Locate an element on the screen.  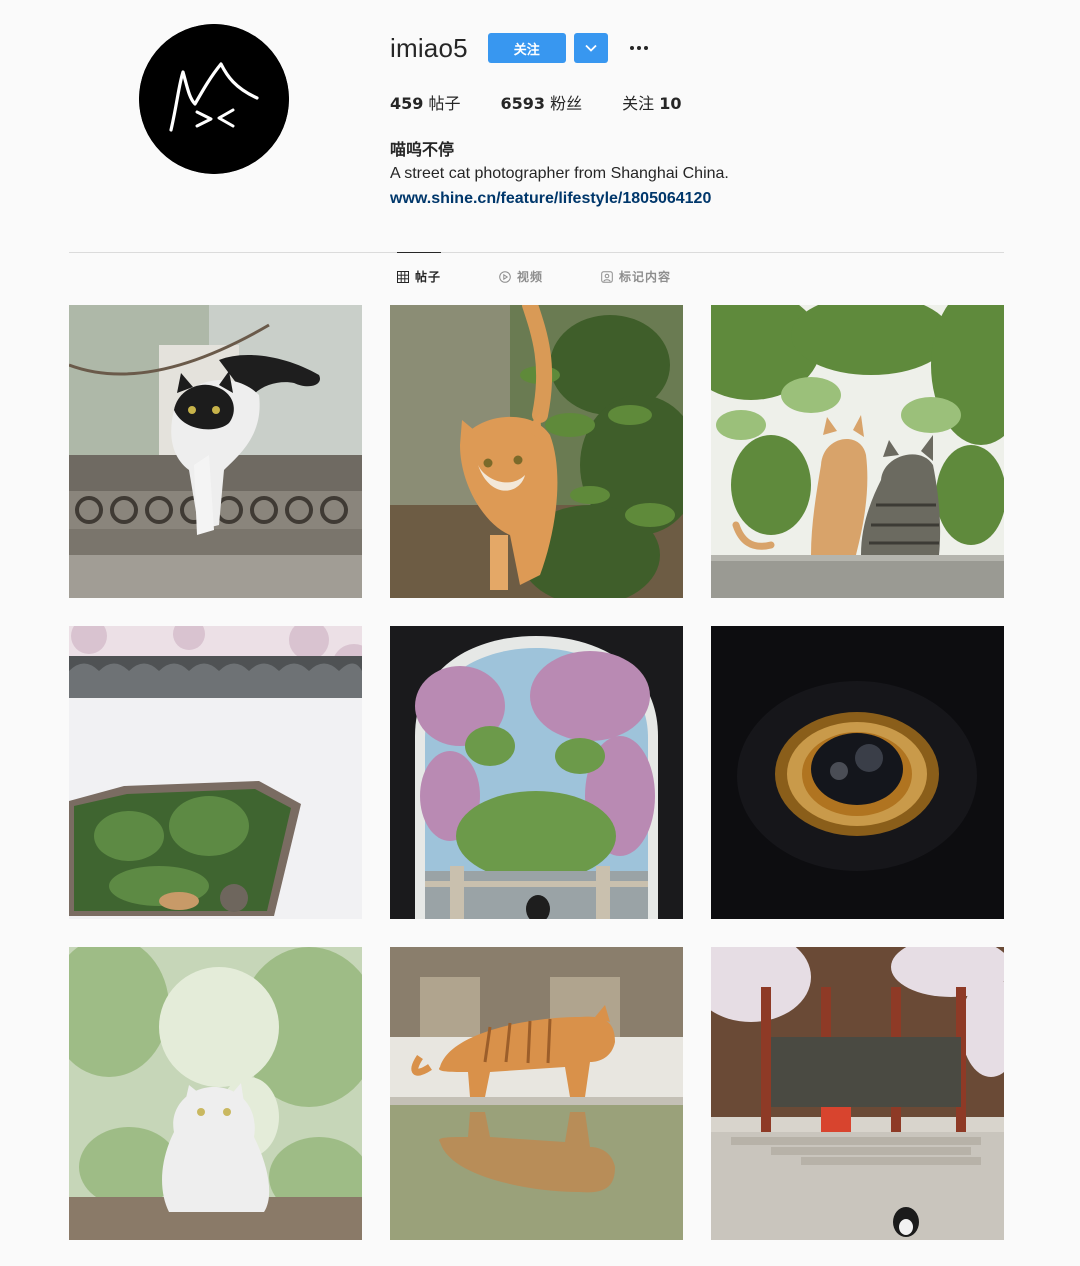
tab-posts: 帖子 is located at coordinates (419, 276).